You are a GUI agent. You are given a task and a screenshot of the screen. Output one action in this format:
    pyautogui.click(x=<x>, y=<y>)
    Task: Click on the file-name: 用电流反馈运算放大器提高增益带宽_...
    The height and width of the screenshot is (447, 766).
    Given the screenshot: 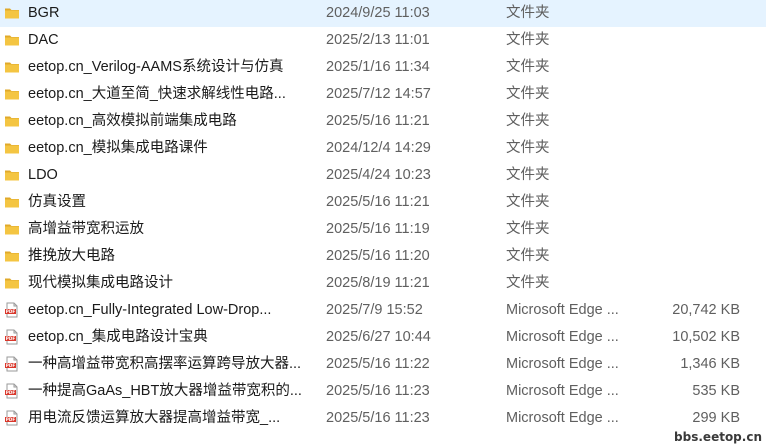 What is the action you would take?
    pyautogui.click(x=154, y=418)
    